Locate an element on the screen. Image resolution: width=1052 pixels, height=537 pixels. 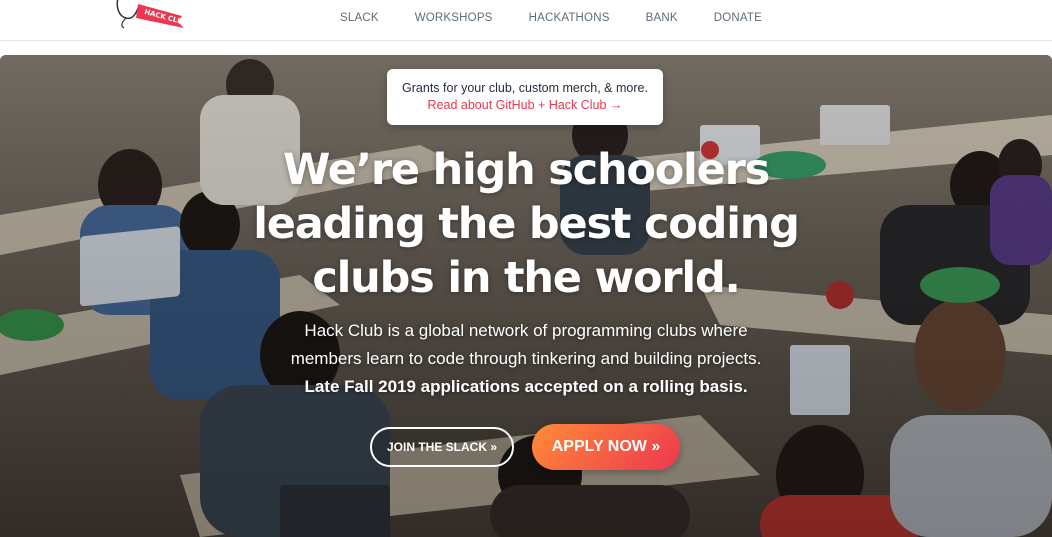
headline-line-2: leading the best coding is located at coordinates (526, 224).